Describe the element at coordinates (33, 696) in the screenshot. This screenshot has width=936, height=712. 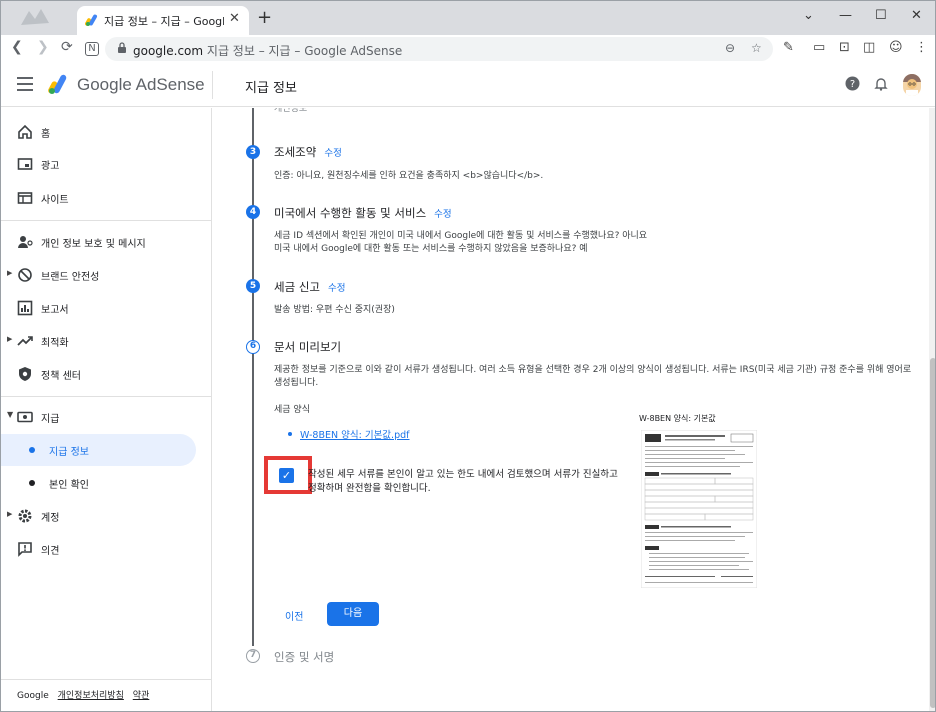
I see `footer-brand: Google` at that location.